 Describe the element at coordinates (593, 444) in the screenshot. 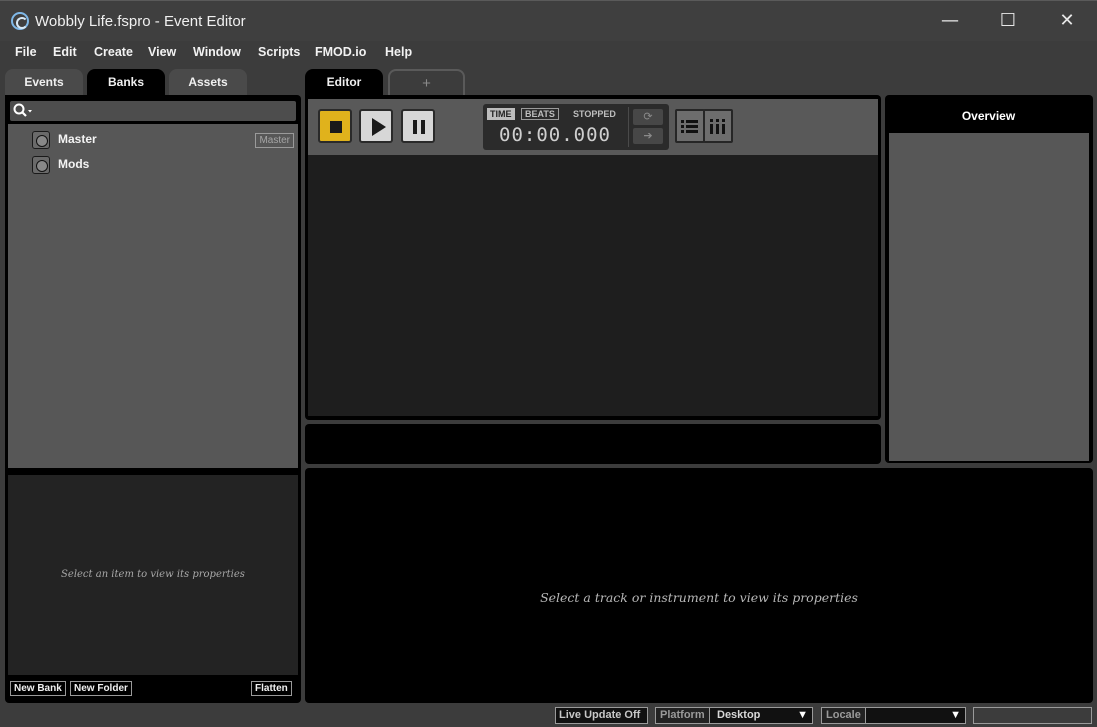

I see `deck-bar` at that location.